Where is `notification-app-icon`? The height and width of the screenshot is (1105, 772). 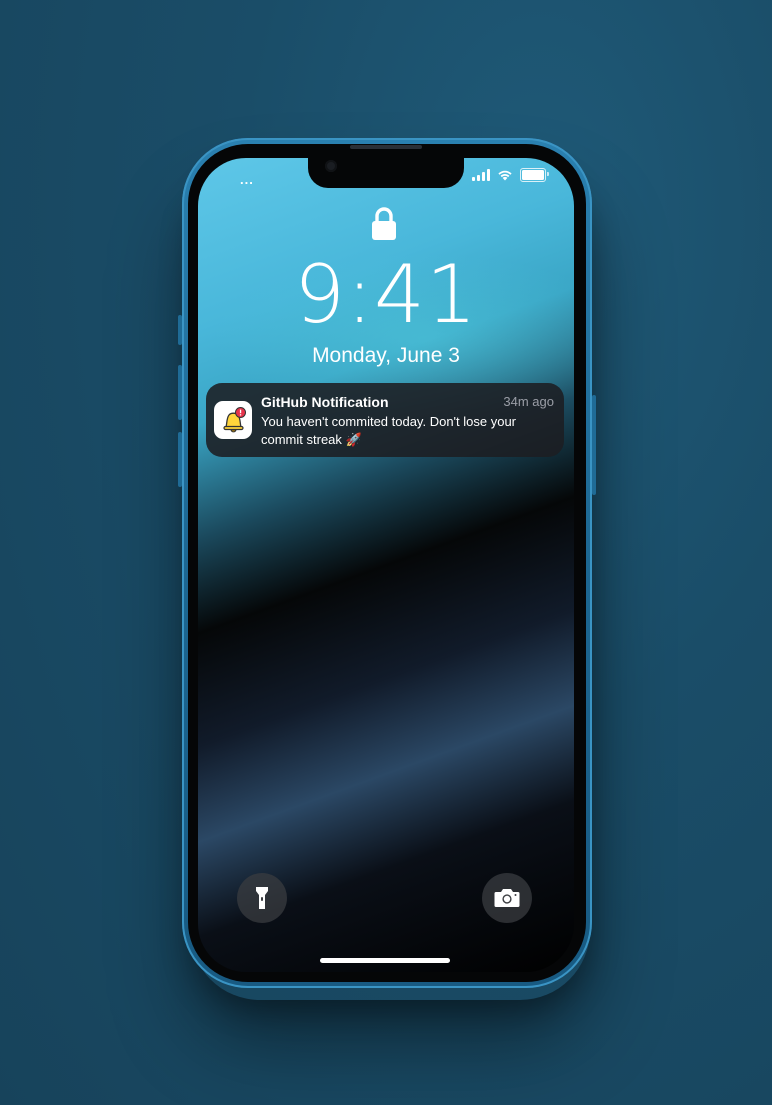
notification-app-icon is located at coordinates (233, 420).